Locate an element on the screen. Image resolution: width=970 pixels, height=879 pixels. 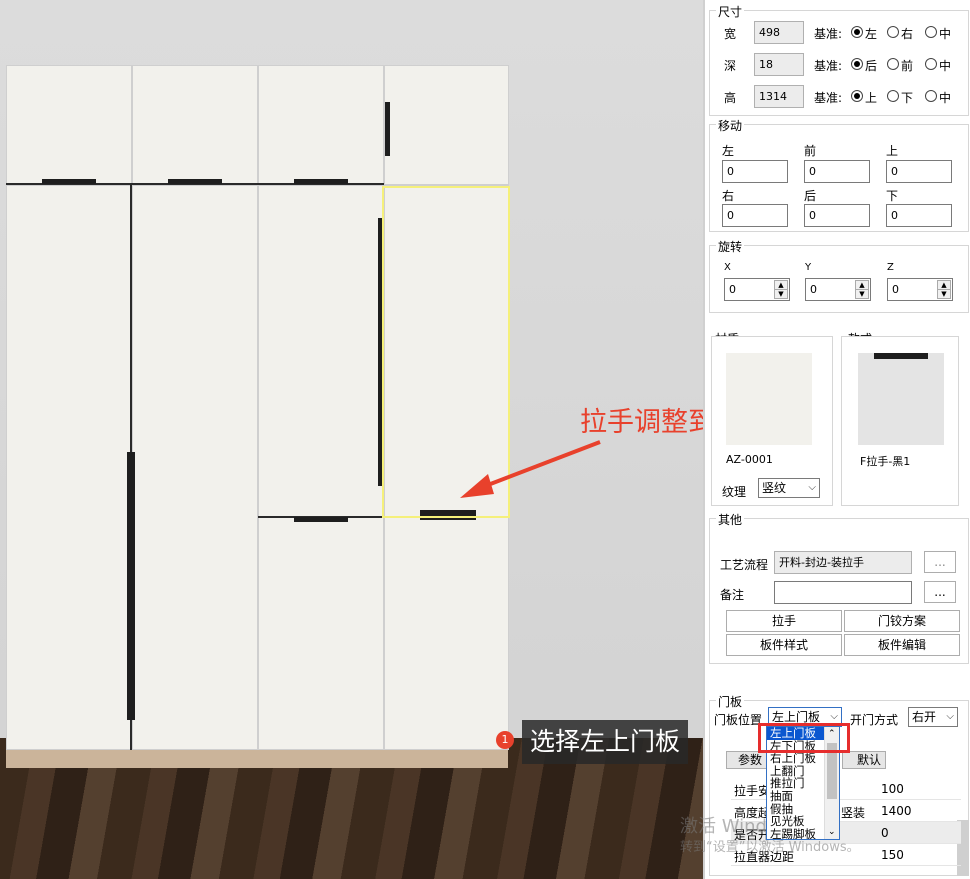
rotate-title: 旋转 is located at coordinates (730, 246).